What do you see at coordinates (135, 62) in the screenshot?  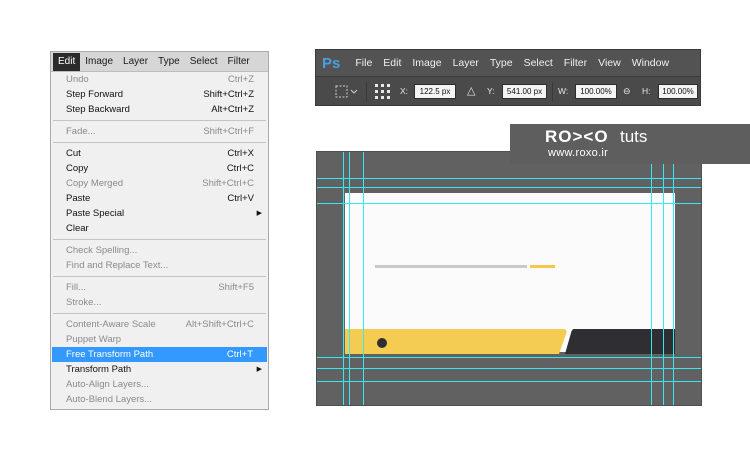 I see `menu-layer: Layer` at bounding box center [135, 62].